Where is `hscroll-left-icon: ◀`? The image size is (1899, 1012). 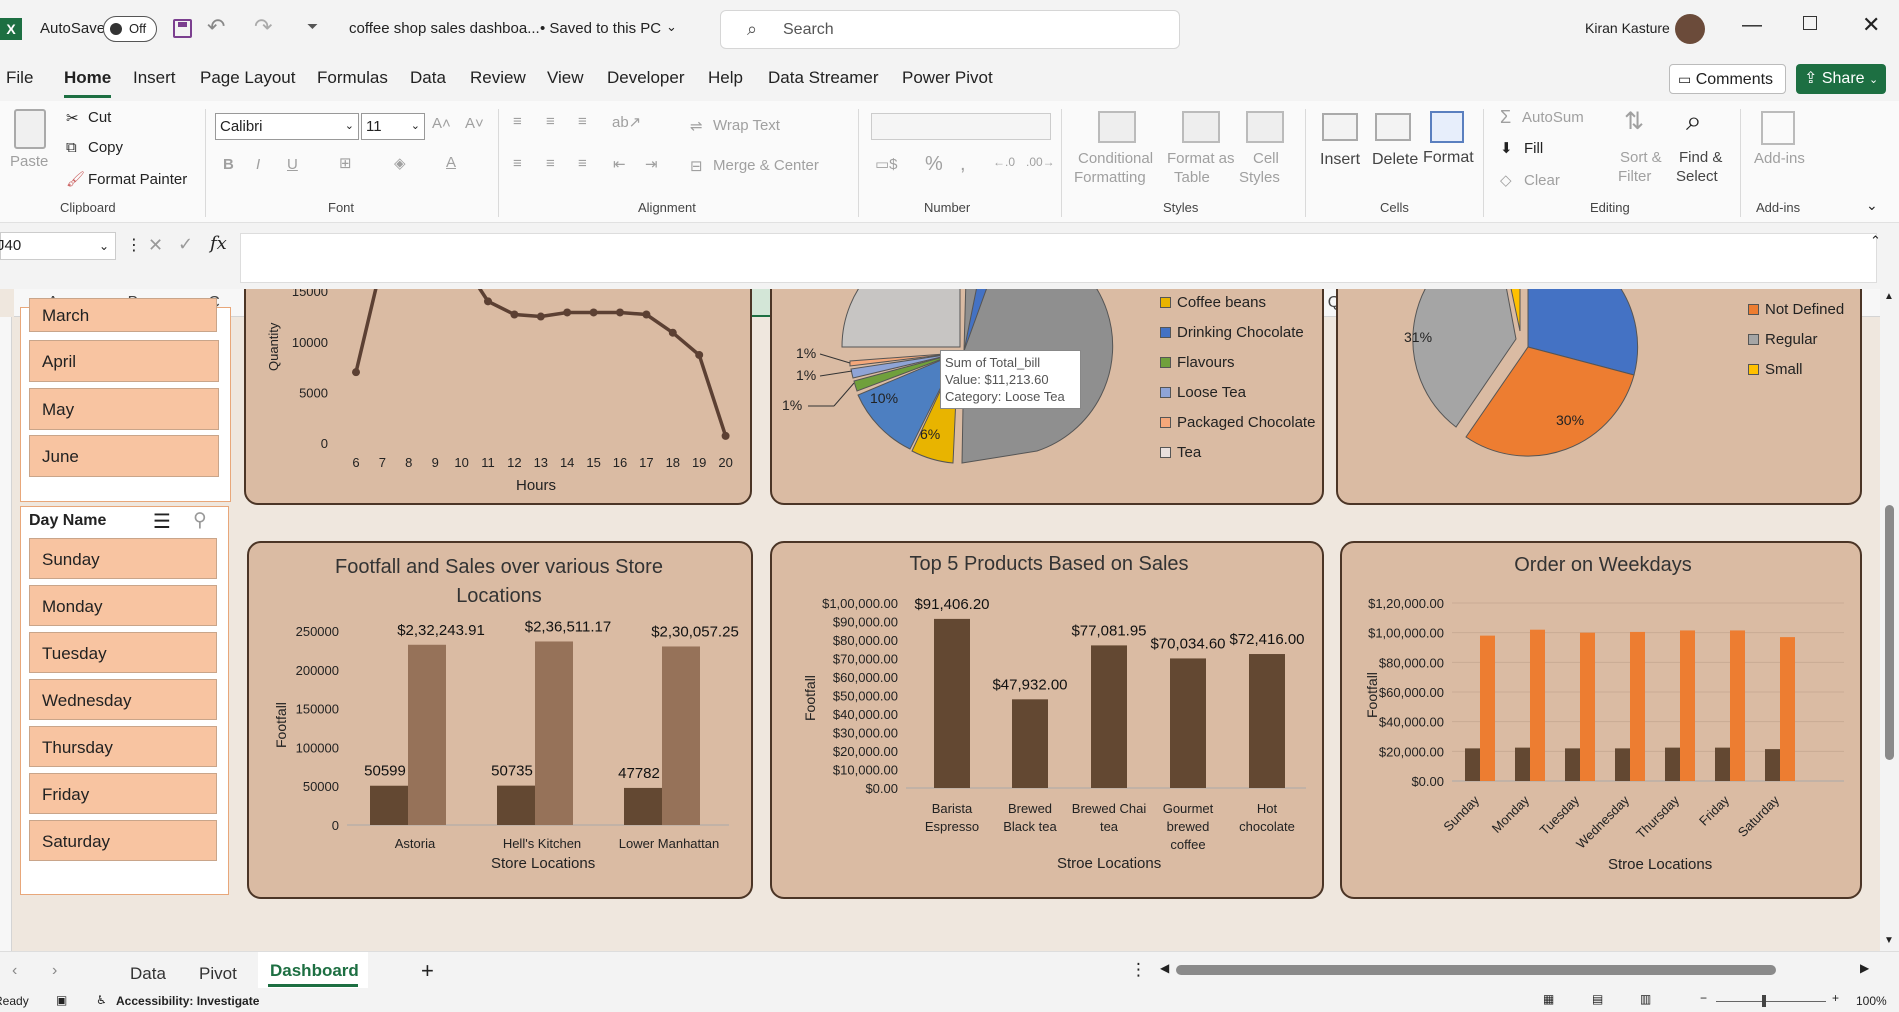
hscroll-left-icon: ◀ is located at coordinates (1164, 968).